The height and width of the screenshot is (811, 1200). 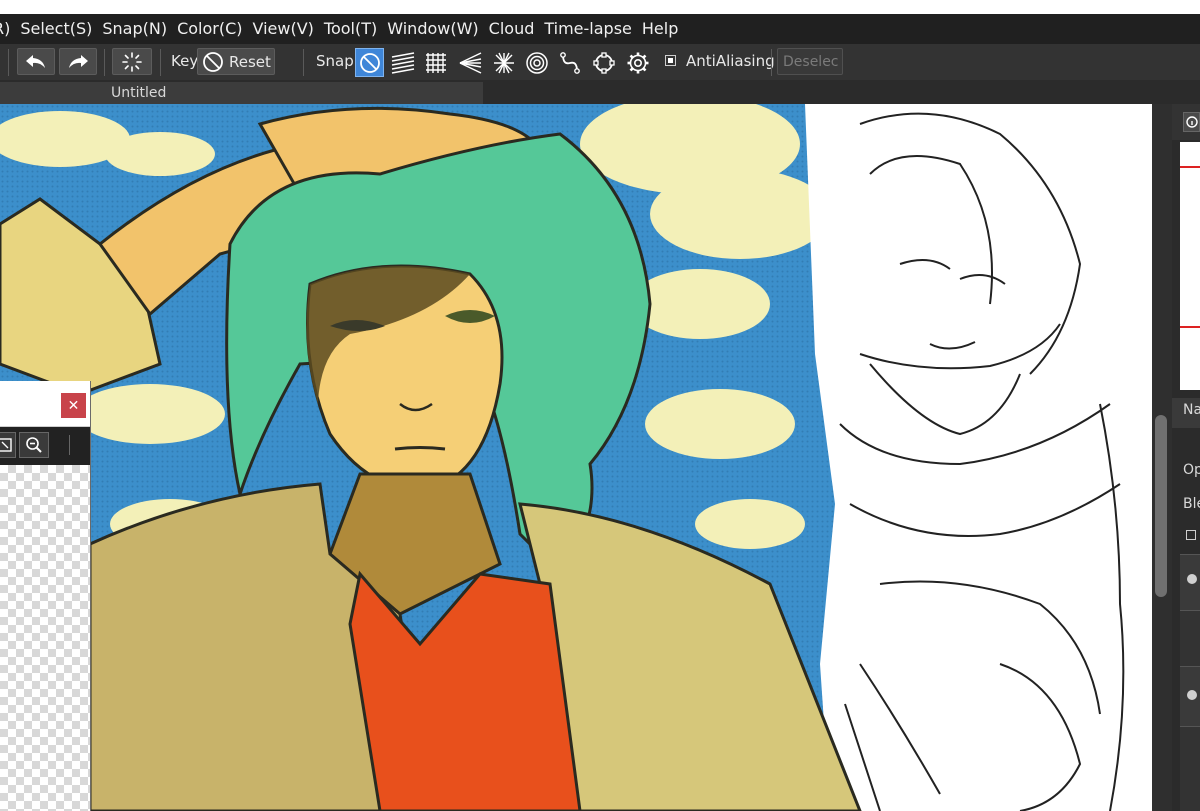 I want to click on window-title-strip, so click(x=600, y=7).